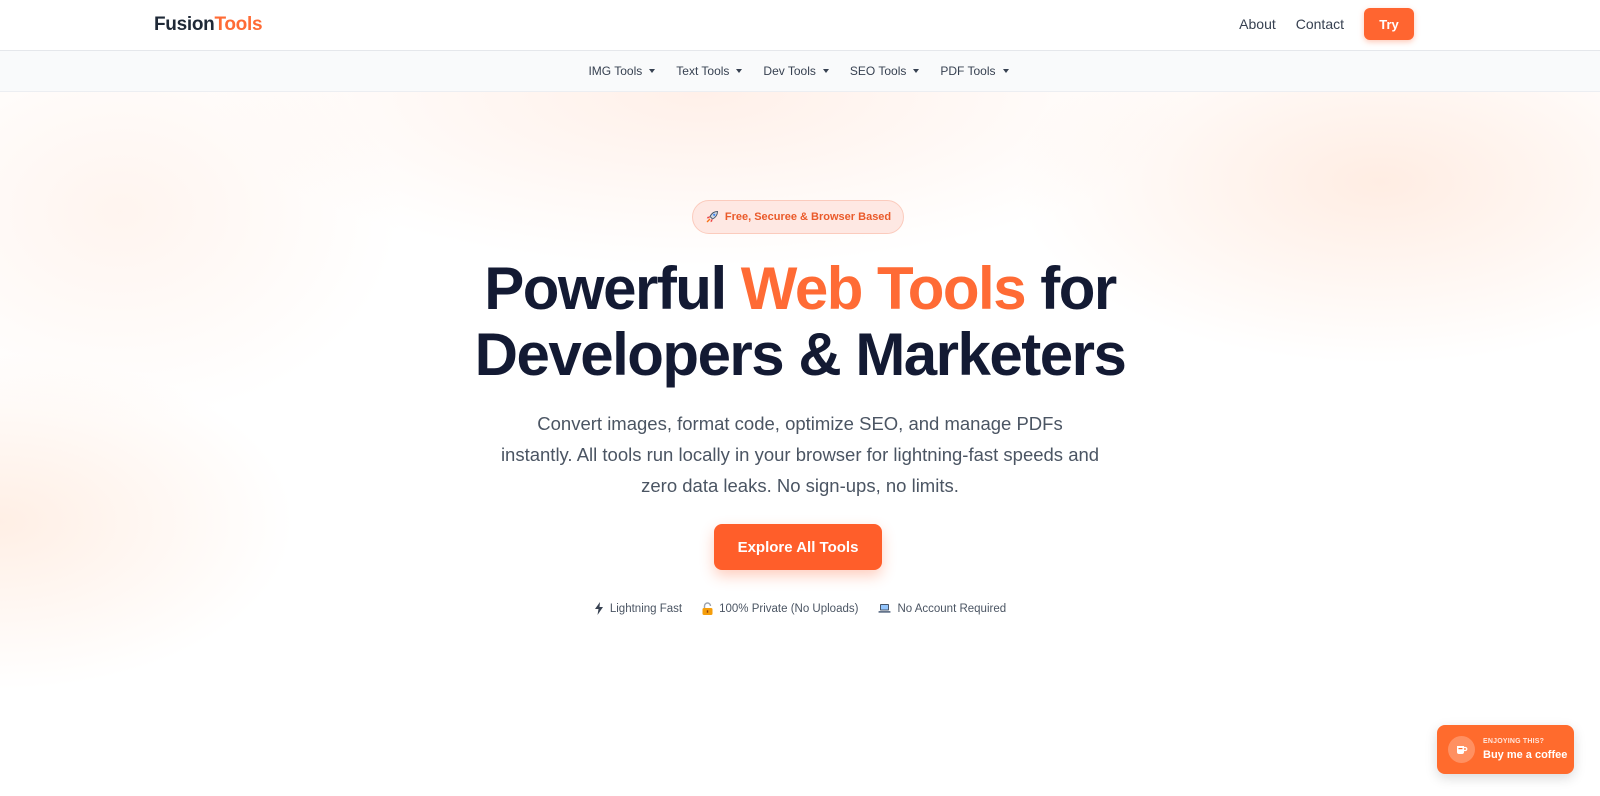  What do you see at coordinates (1257, 24) in the screenshot?
I see `nav-link-about: About` at bounding box center [1257, 24].